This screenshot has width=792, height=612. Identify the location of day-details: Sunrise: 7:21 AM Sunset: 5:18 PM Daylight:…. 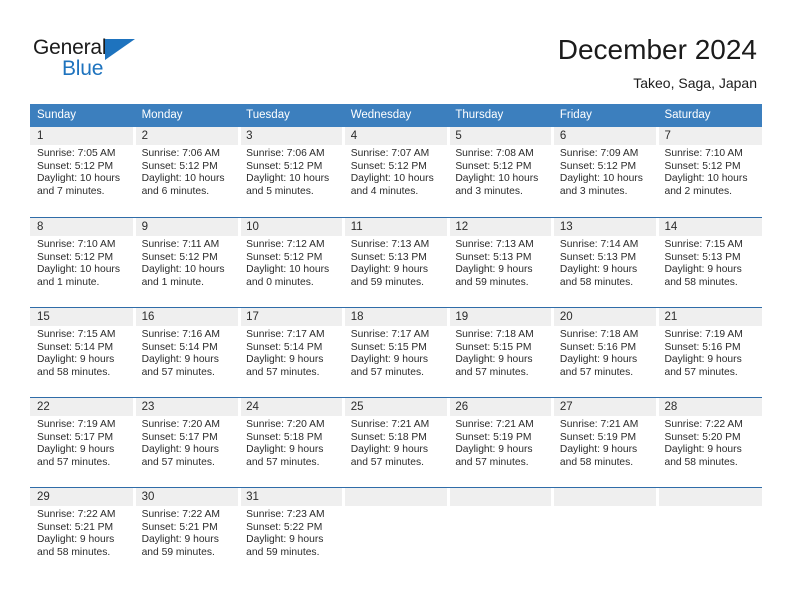
(400, 444).